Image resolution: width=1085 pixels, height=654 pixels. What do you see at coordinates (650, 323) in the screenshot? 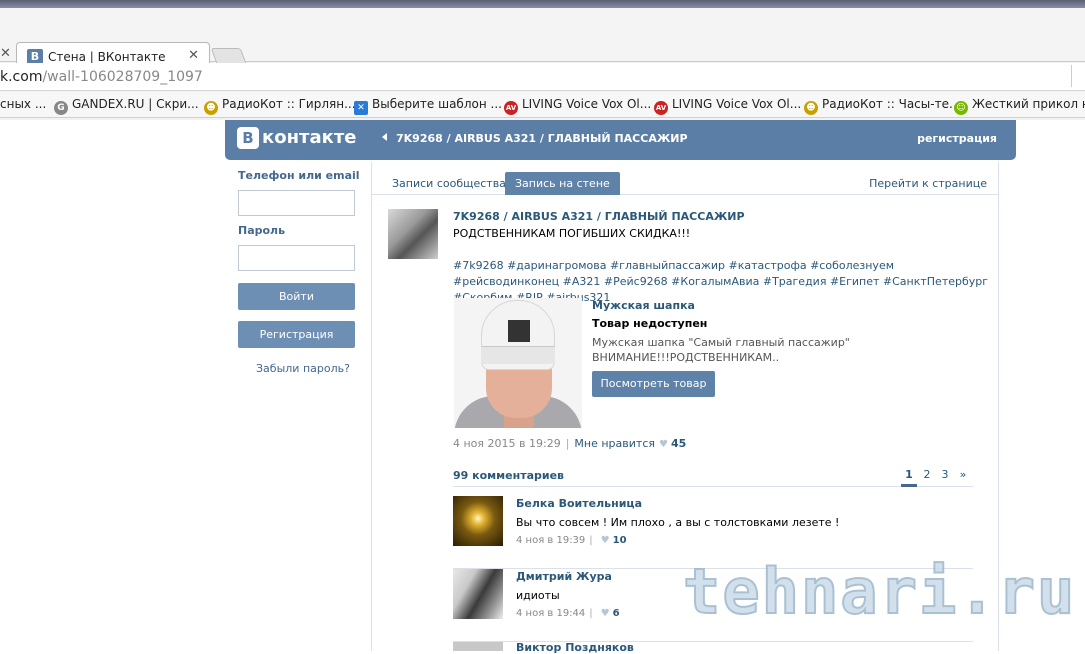
I see `product-status: Товар недоступен` at bounding box center [650, 323].